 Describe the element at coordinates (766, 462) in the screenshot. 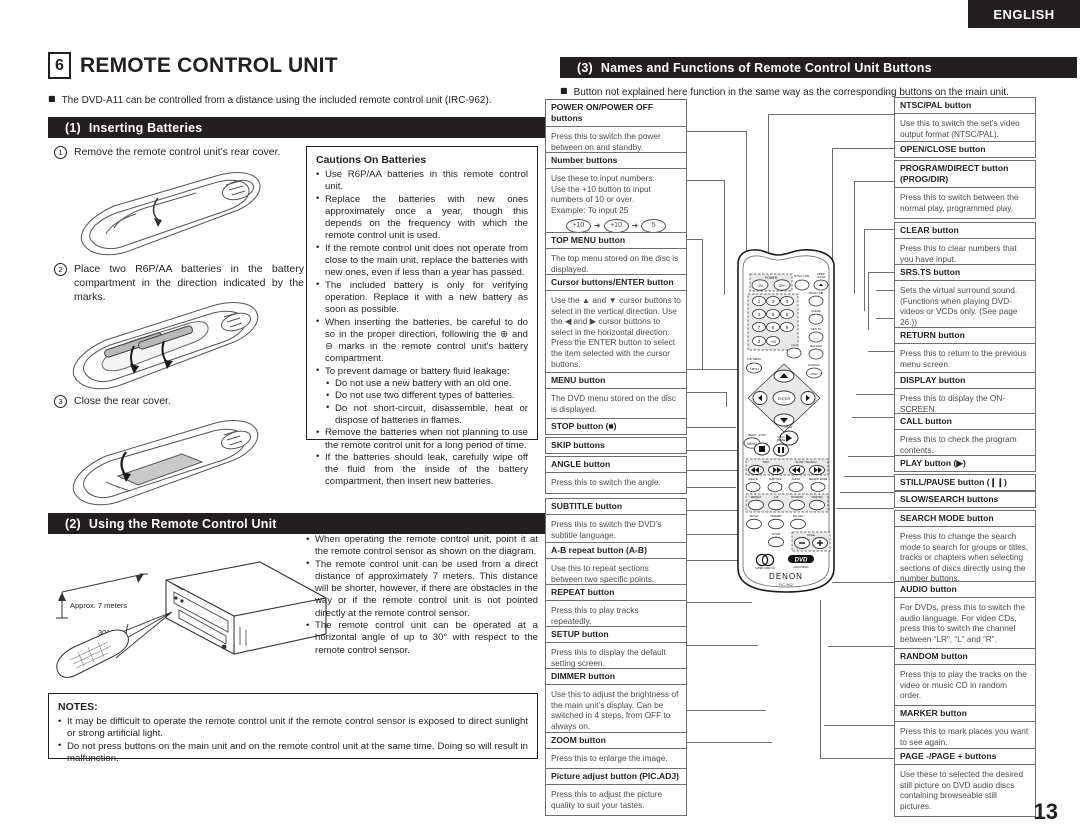

I see `svg-text: SKIP` at that location.